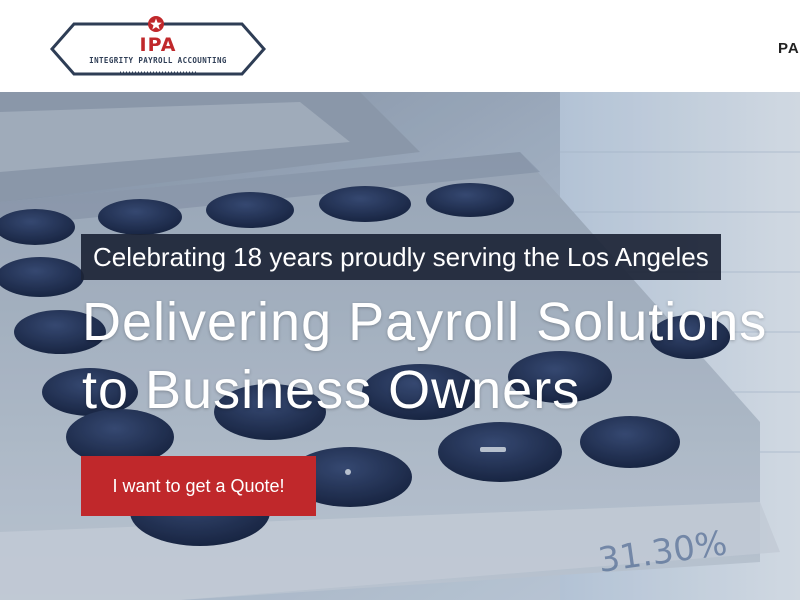 This screenshot has height=600, width=800. What do you see at coordinates (158, 60) in the screenshot?
I see `logo-company-name: INTEGRITY PAYROLL ACCOUNTING` at bounding box center [158, 60].